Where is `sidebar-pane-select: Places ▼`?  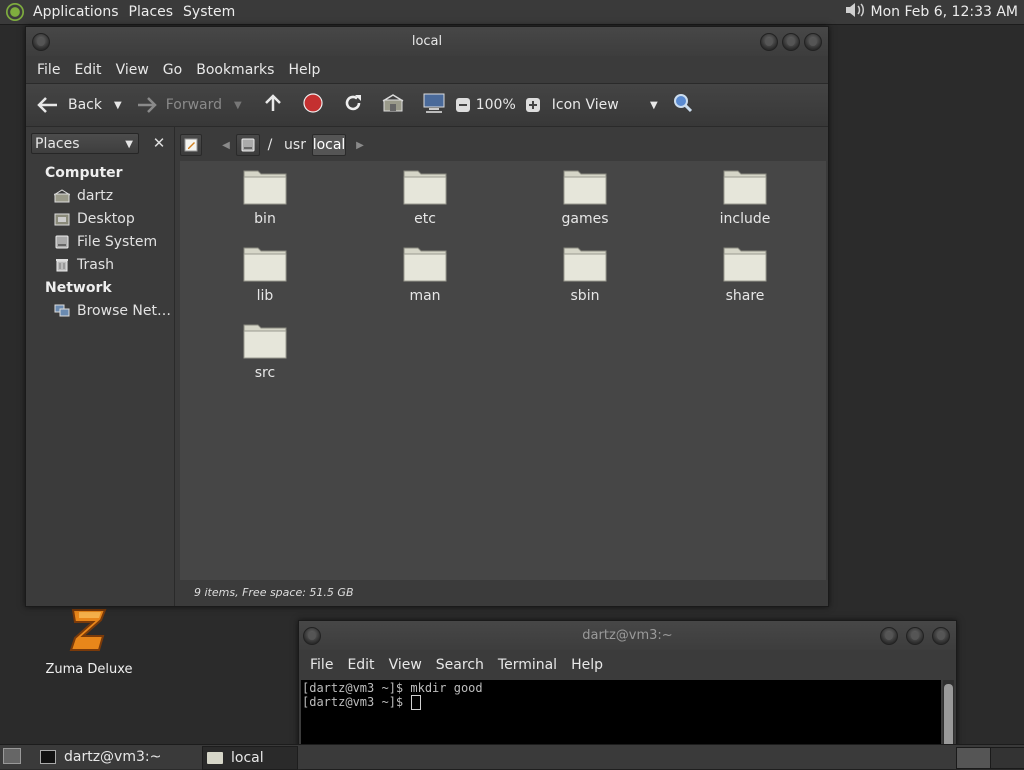 sidebar-pane-select: Places ▼ is located at coordinates (85, 143).